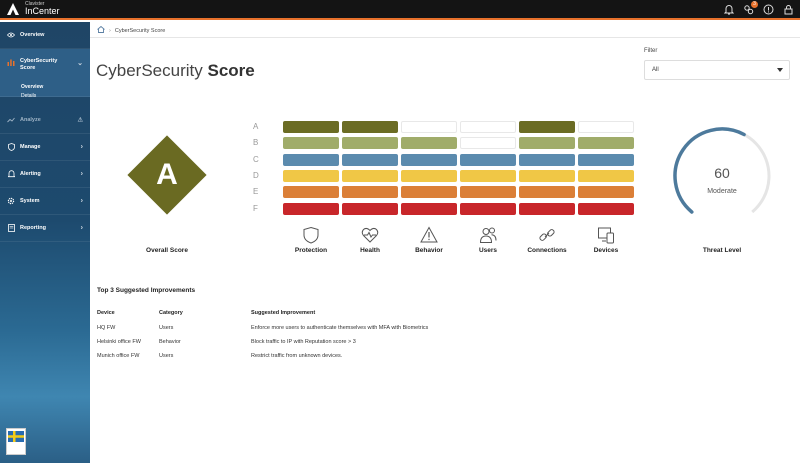 This screenshot has height=463, width=800. What do you see at coordinates (140, 30) in the screenshot?
I see `breadcrumb-current: CyberSecurity Score` at bounding box center [140, 30].